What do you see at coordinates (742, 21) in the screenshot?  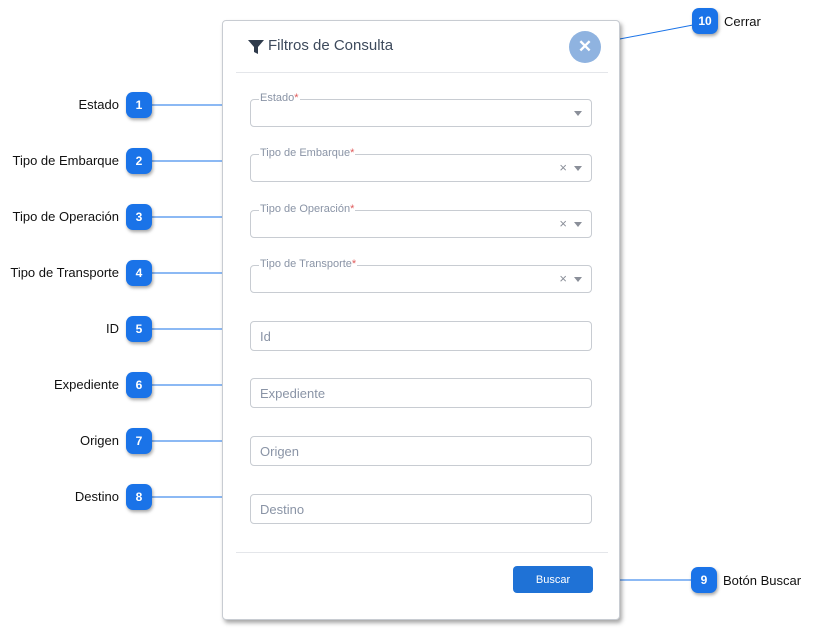 I see `annotation-label-cerrar: Cerrar` at bounding box center [742, 21].